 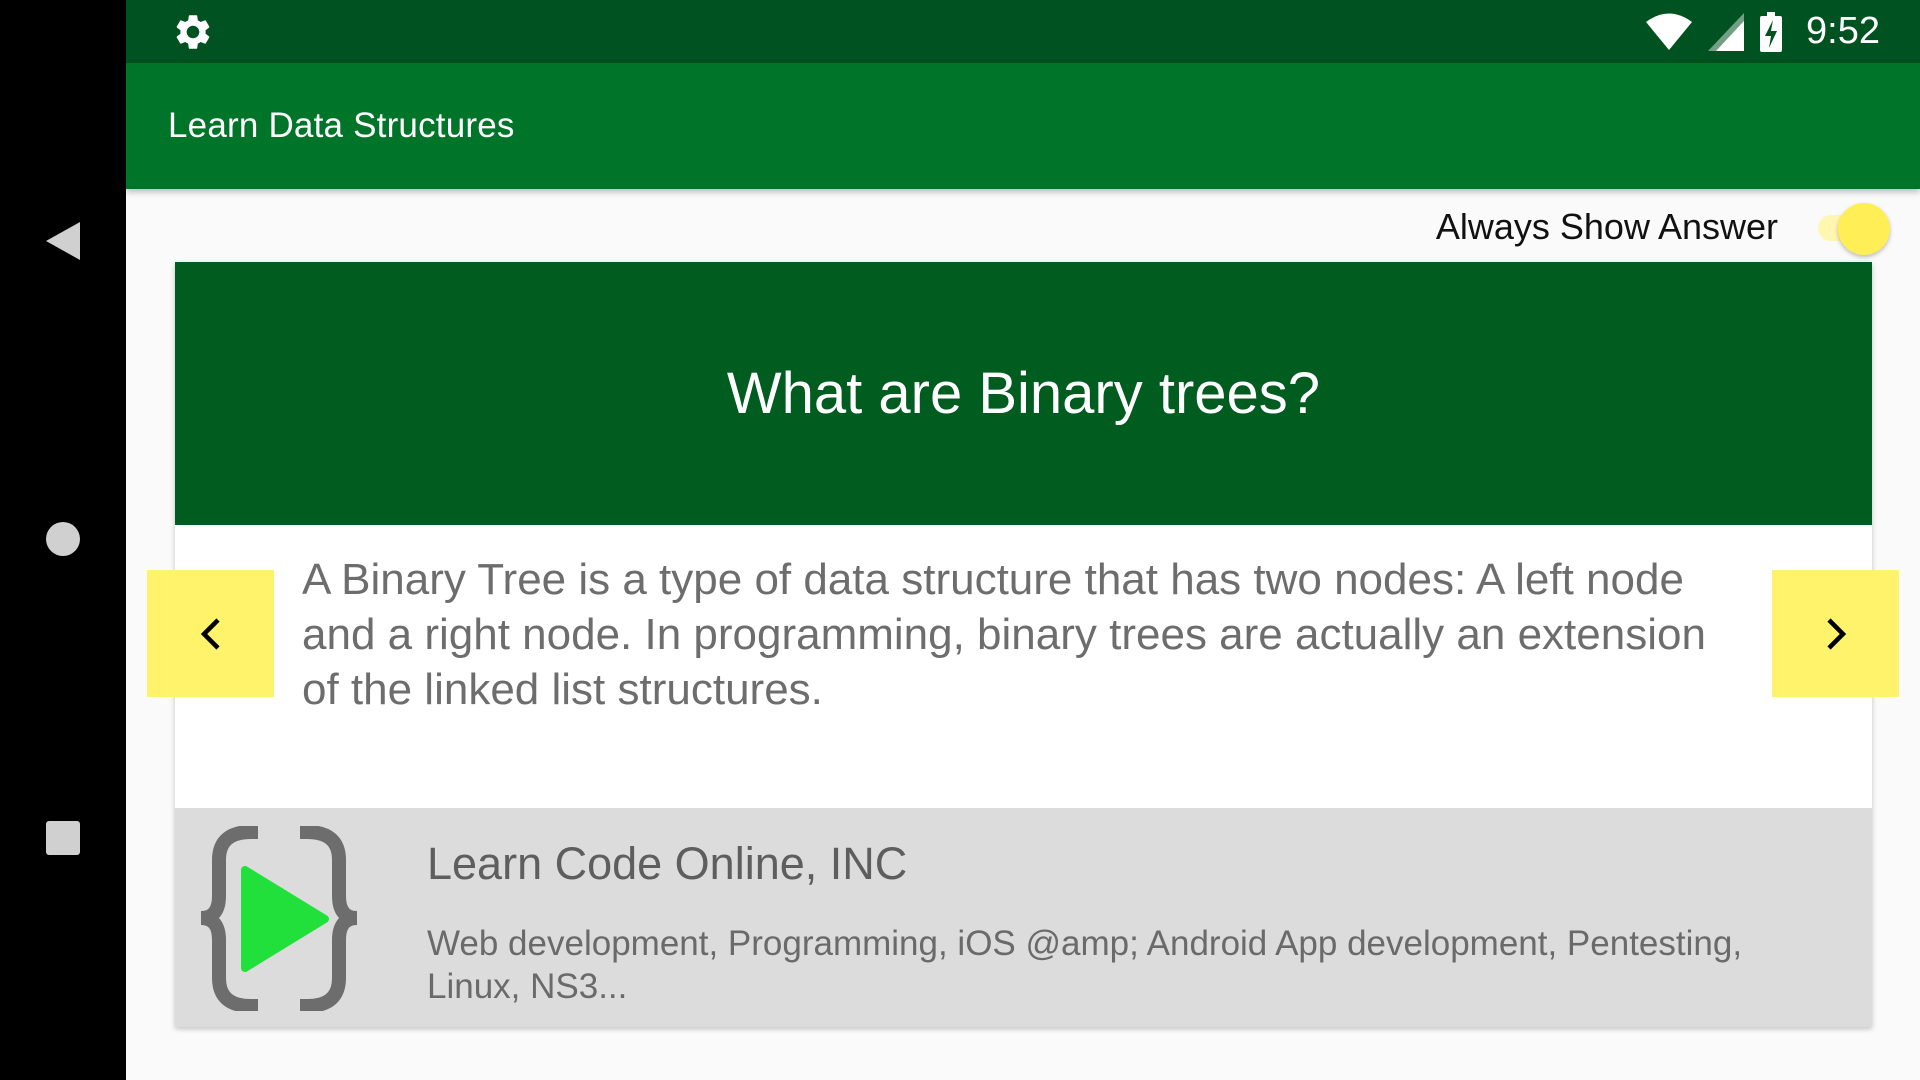 I want to click on chevron-left-icon, so click(x=210, y=633).